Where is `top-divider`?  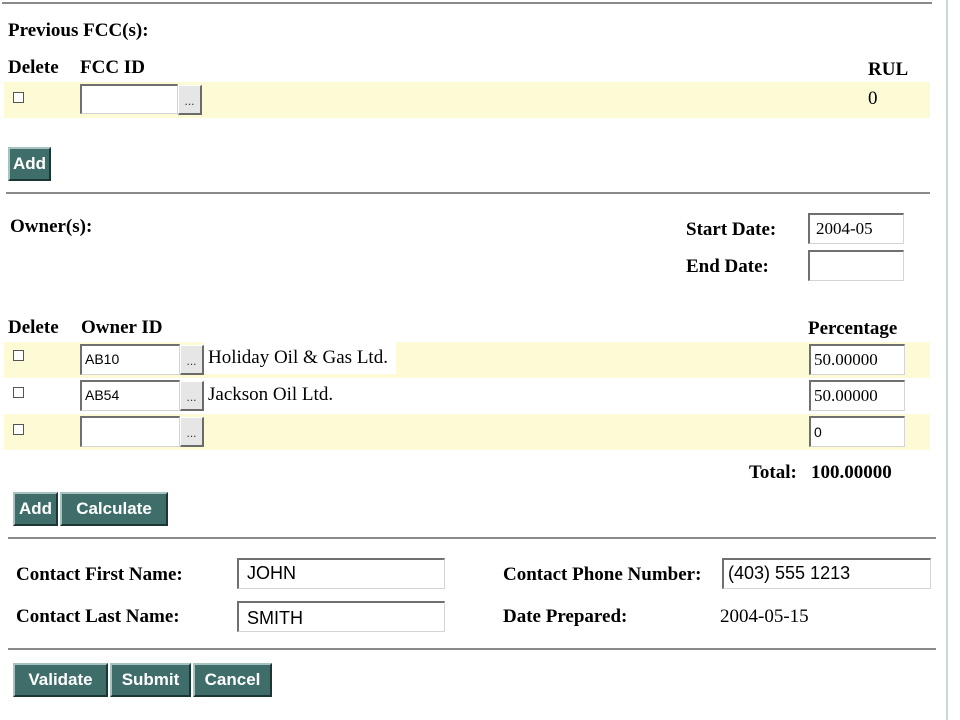
top-divider is located at coordinates (467, 3).